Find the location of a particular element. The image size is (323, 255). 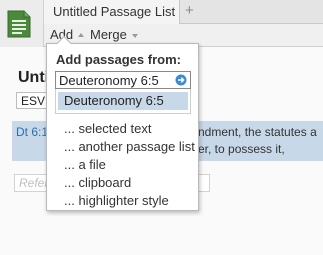

merge-menu-button: Merge is located at coordinates (114, 34).